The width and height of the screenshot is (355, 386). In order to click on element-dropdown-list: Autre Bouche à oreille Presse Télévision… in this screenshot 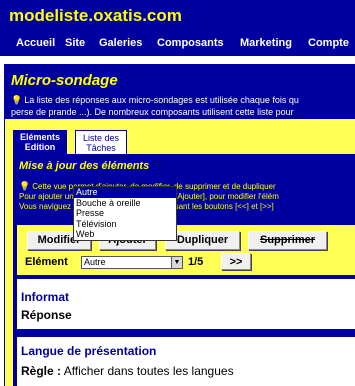, I will do `click(125, 213)`.